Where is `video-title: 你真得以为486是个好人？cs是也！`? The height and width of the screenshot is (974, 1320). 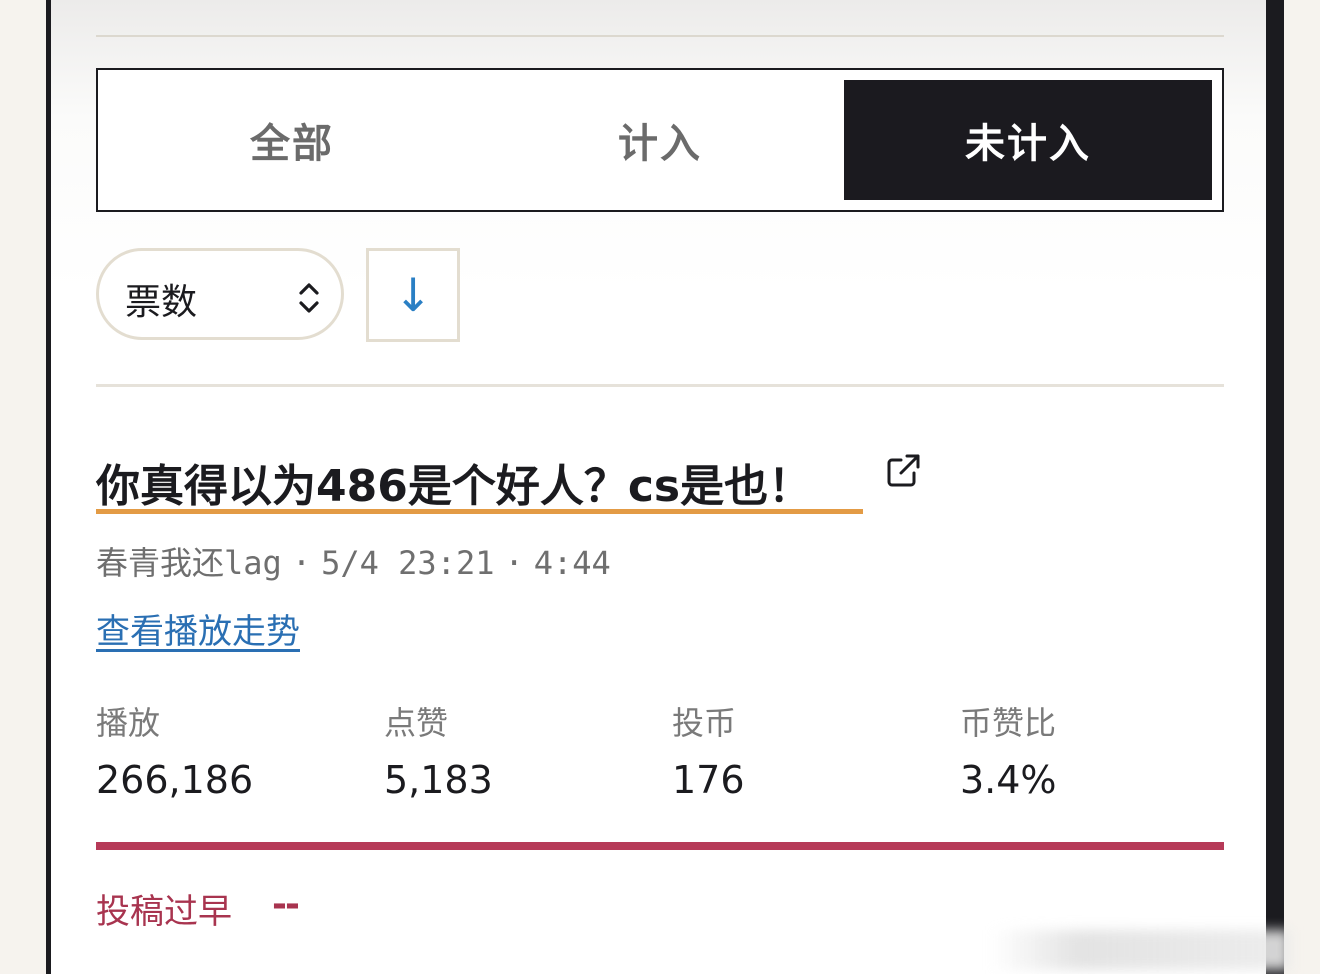 video-title: 你真得以为486是个好人？cs是也！ is located at coordinates (454, 482).